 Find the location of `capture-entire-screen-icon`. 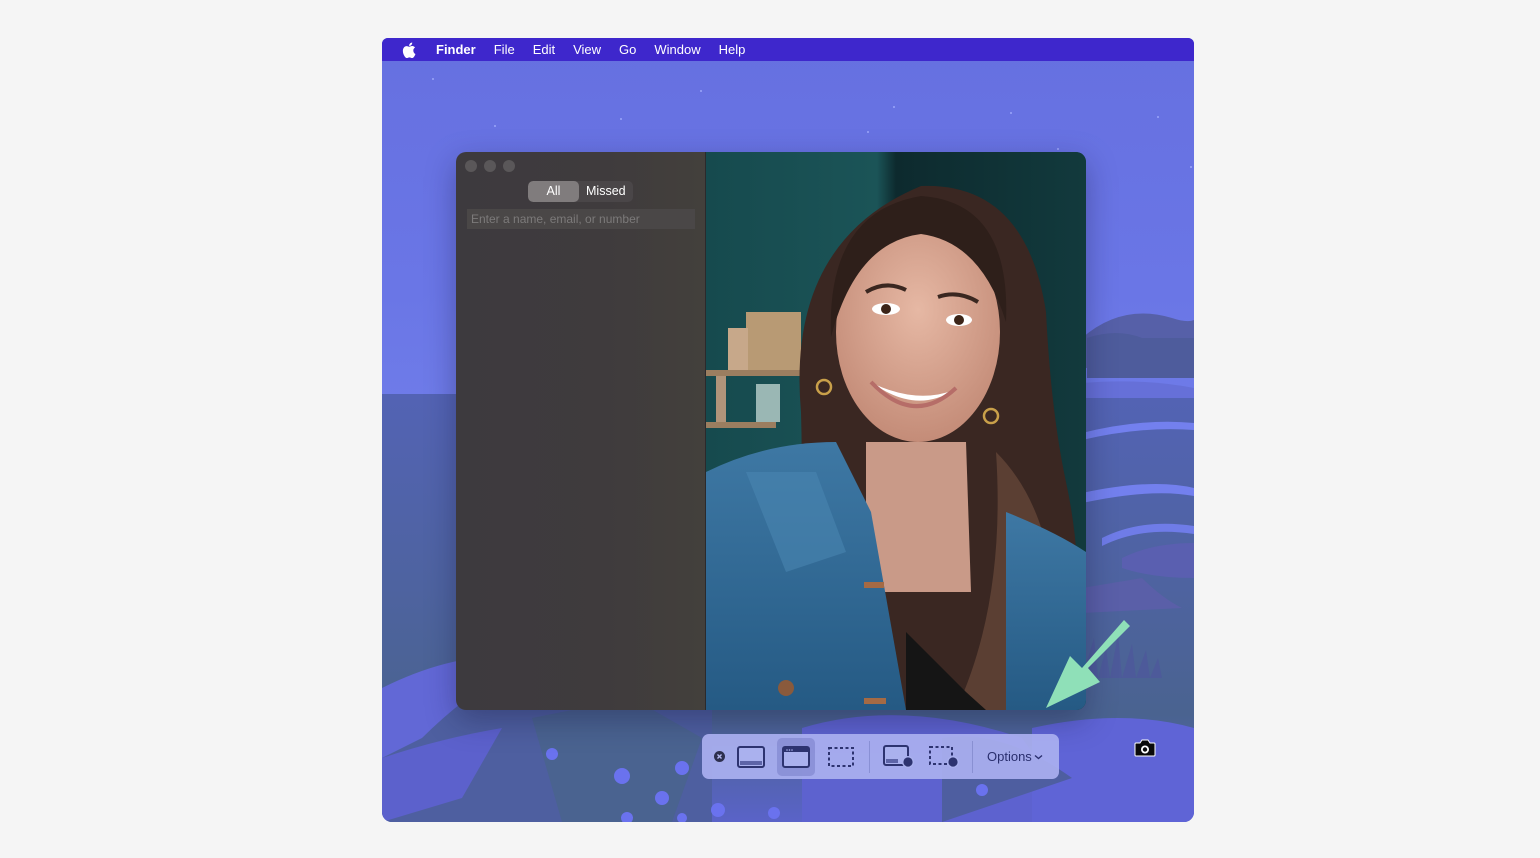

capture-entire-screen-icon is located at coordinates (751, 756).